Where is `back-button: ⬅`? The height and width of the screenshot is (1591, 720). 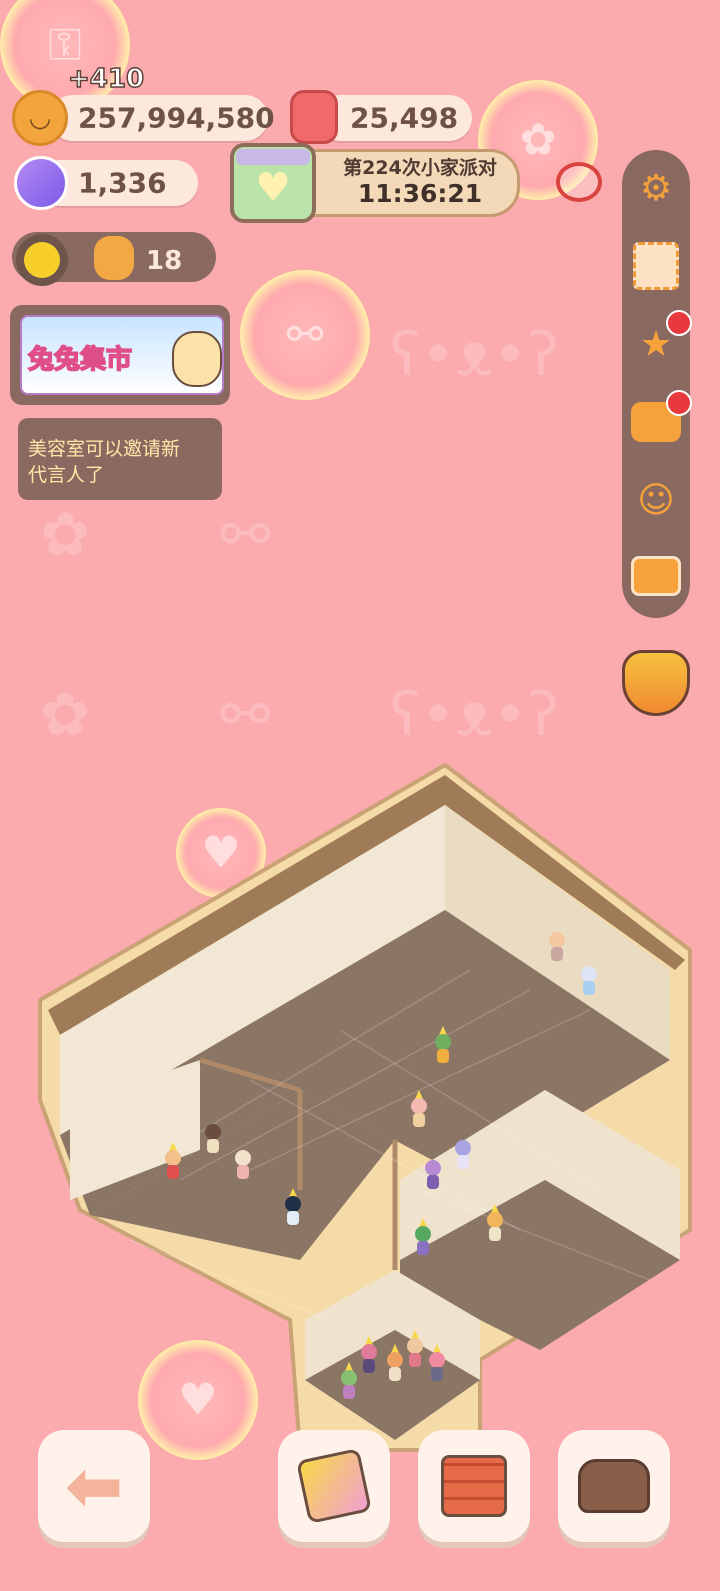 back-button: ⬅ is located at coordinates (94, 1486).